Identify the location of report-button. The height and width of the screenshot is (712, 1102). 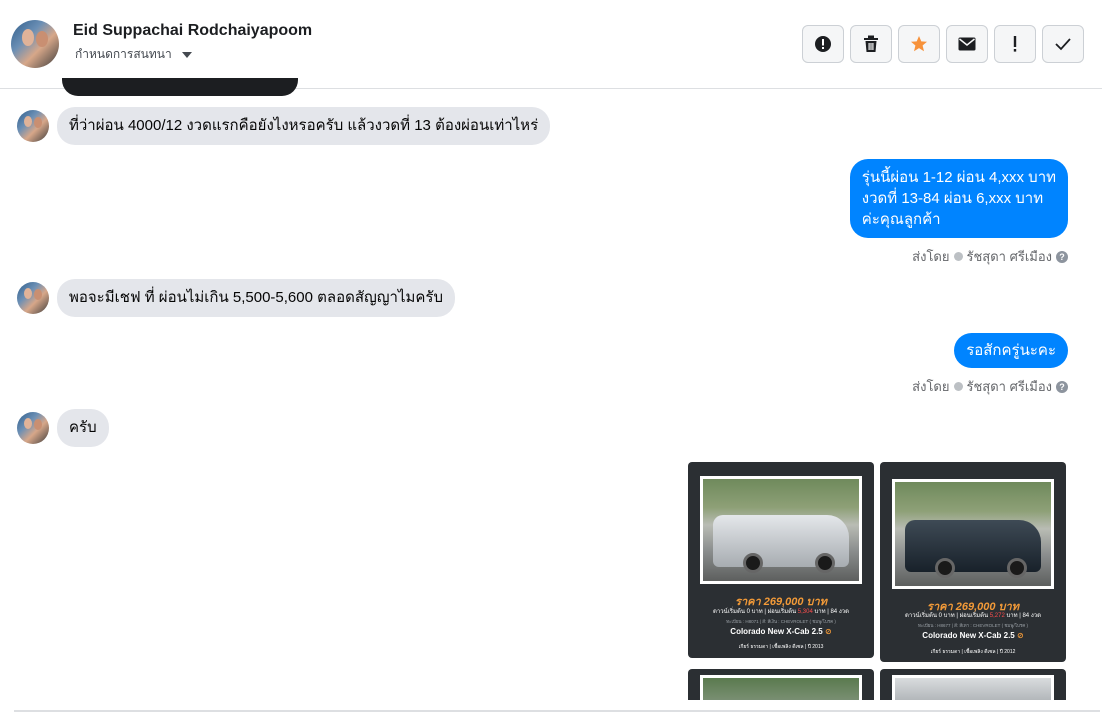
(823, 44).